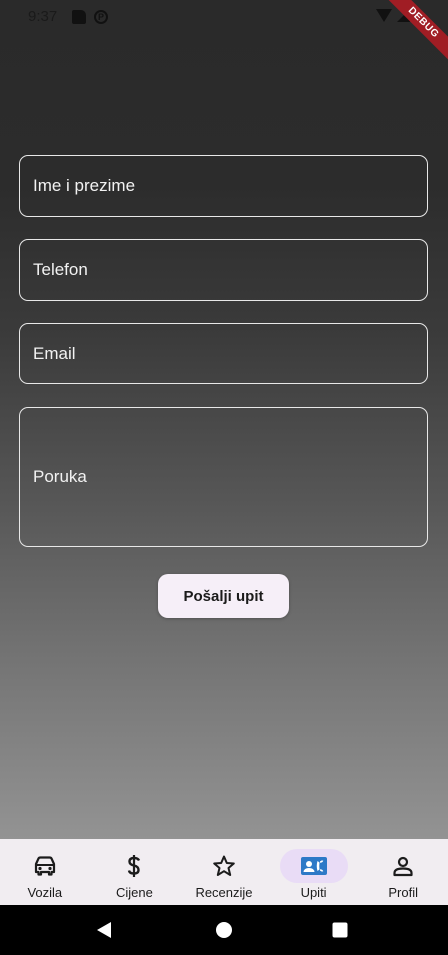 This screenshot has height=955, width=448. I want to click on person-icon, so click(403, 866).